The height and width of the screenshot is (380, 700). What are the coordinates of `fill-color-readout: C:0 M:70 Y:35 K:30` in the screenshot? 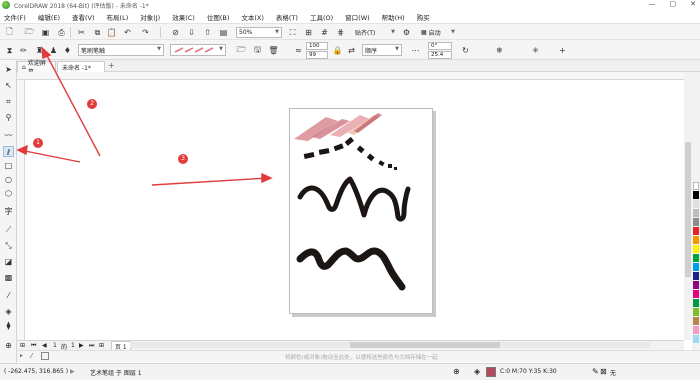 It's located at (528, 371).